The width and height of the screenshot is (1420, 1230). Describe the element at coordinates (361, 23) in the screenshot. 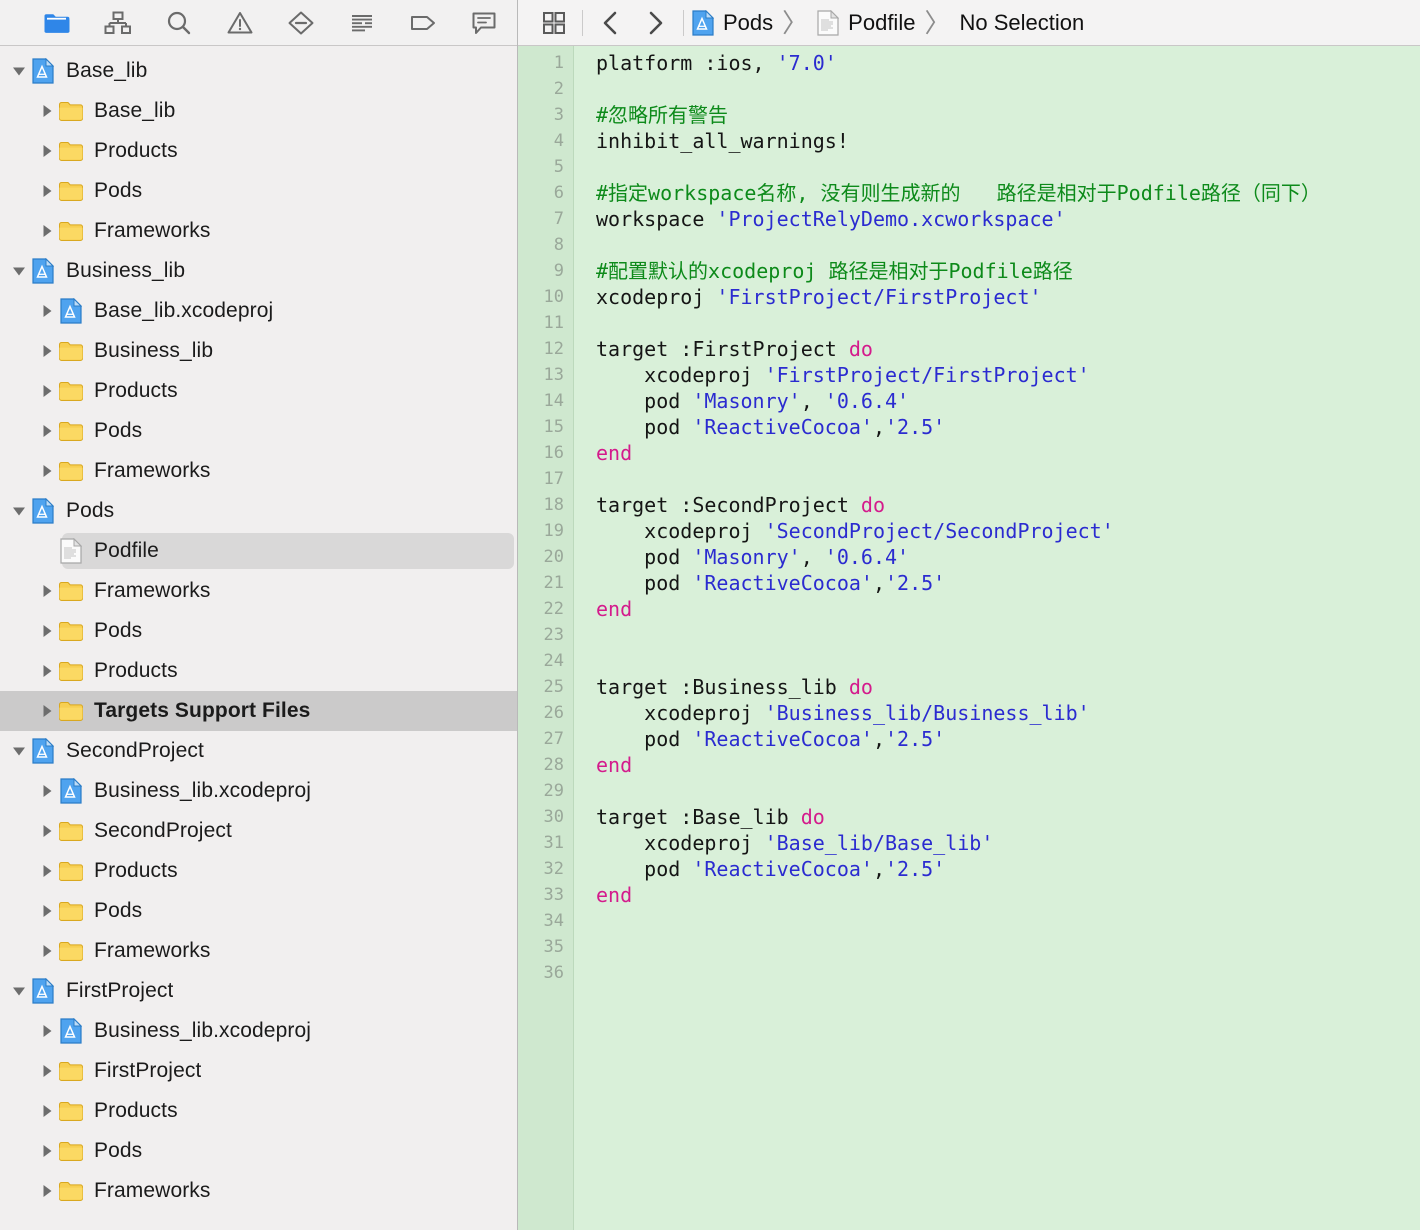

I see `test-report-icon` at that location.